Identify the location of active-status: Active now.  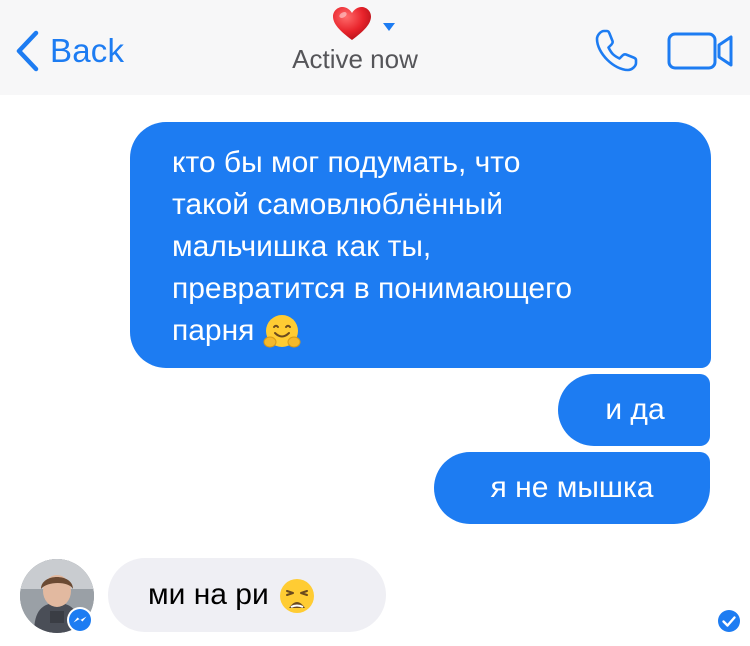
(355, 59).